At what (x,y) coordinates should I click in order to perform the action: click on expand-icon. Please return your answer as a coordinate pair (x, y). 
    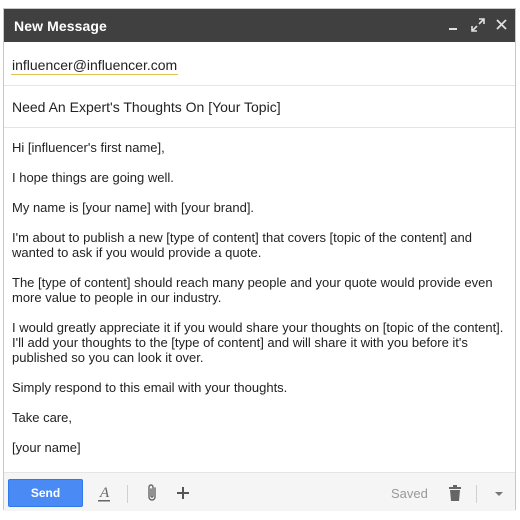
    Looking at the image, I should click on (478, 25).